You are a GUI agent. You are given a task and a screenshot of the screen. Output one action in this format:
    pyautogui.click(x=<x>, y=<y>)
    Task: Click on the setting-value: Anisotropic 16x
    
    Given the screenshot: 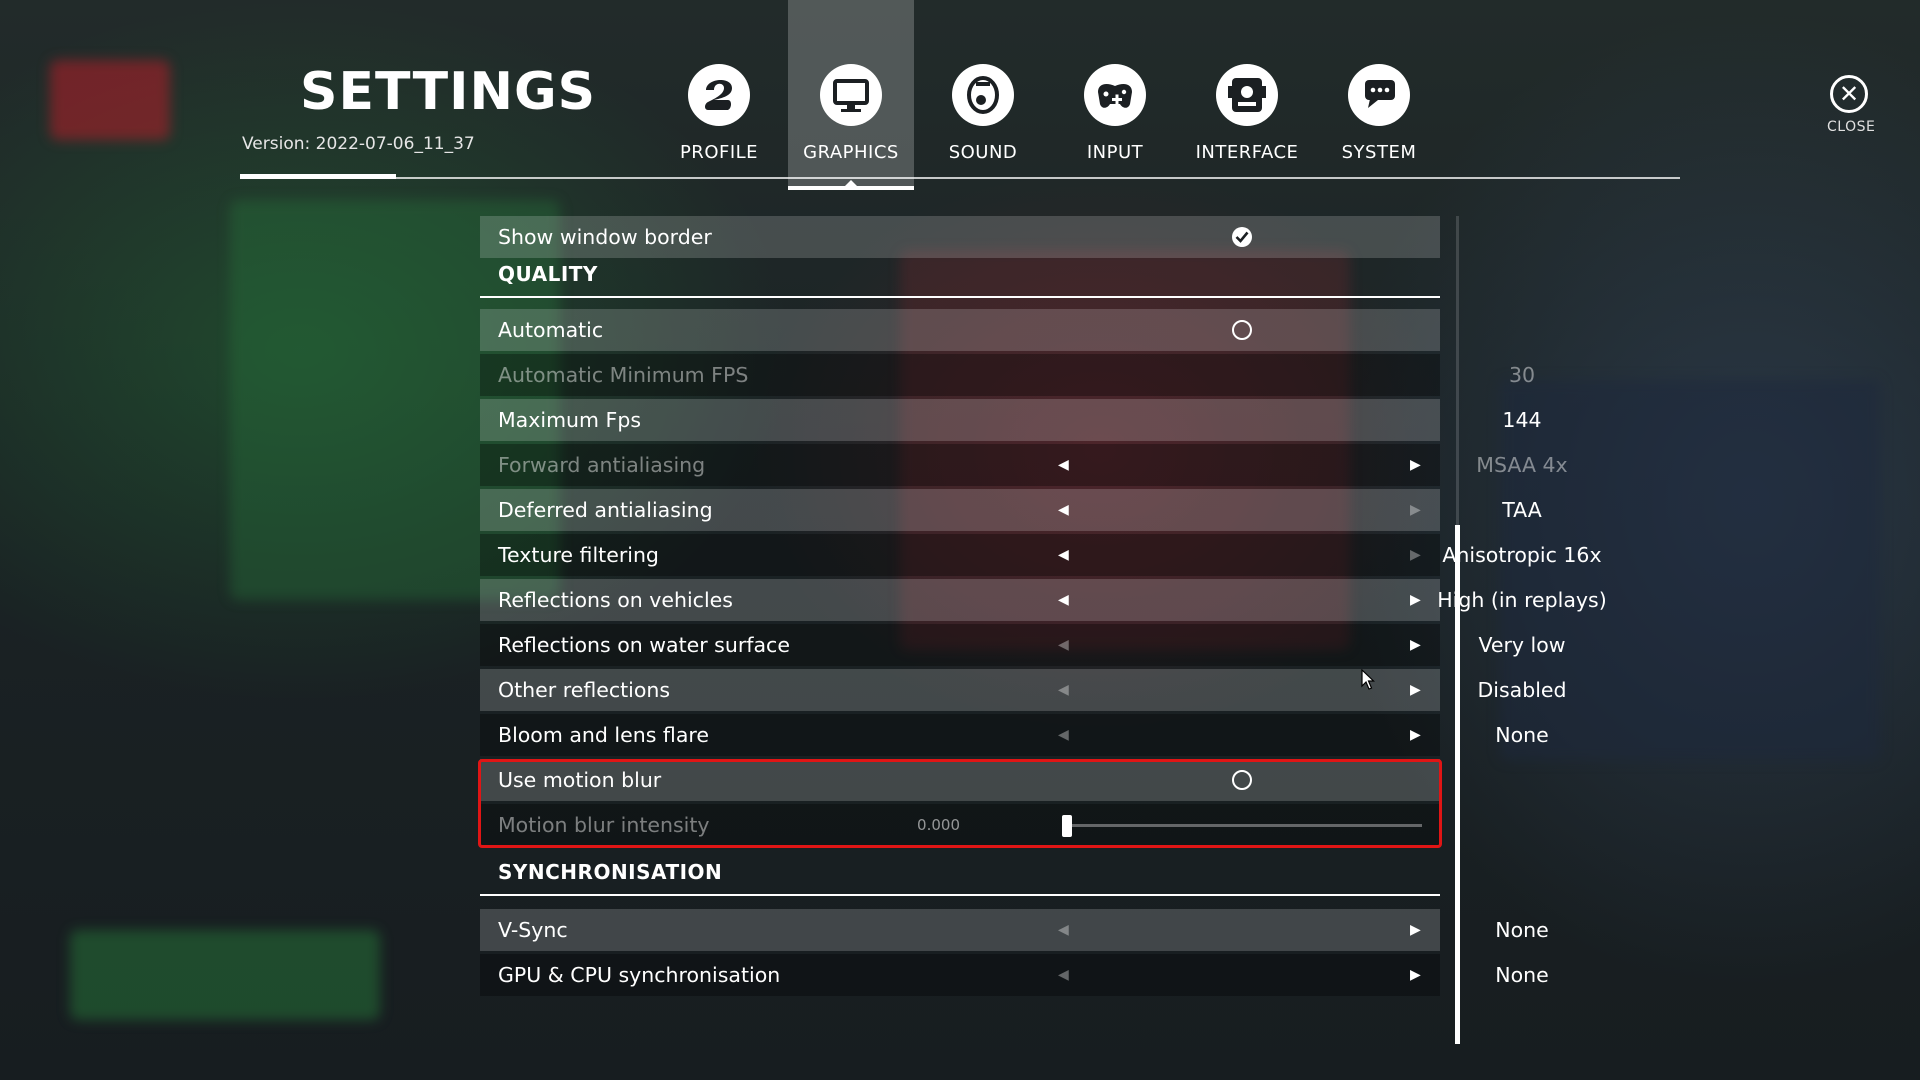 What is the action you would take?
    pyautogui.click(x=1522, y=555)
    